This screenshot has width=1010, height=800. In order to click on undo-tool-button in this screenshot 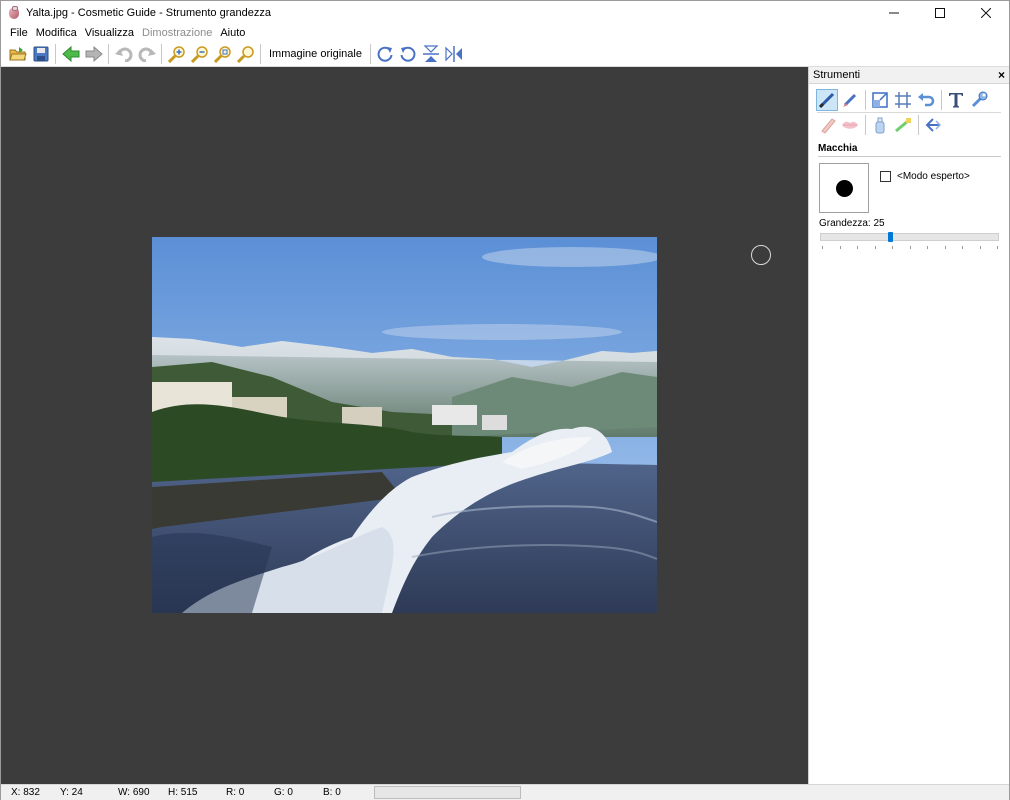, I will do `click(926, 100)`.